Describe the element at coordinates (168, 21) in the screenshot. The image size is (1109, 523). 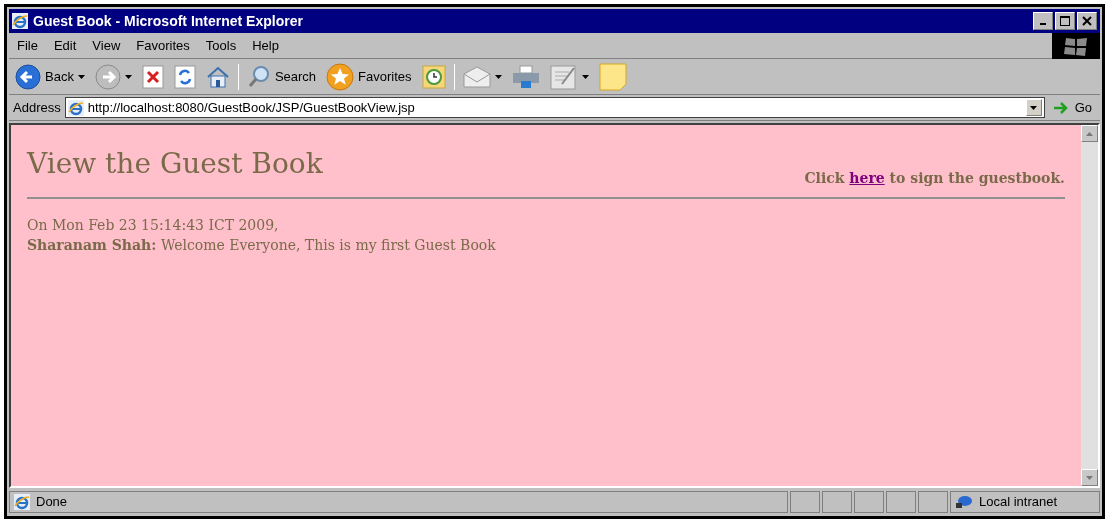
I see `window-title: Guest Book - Microsoft Internet Explorer` at that location.